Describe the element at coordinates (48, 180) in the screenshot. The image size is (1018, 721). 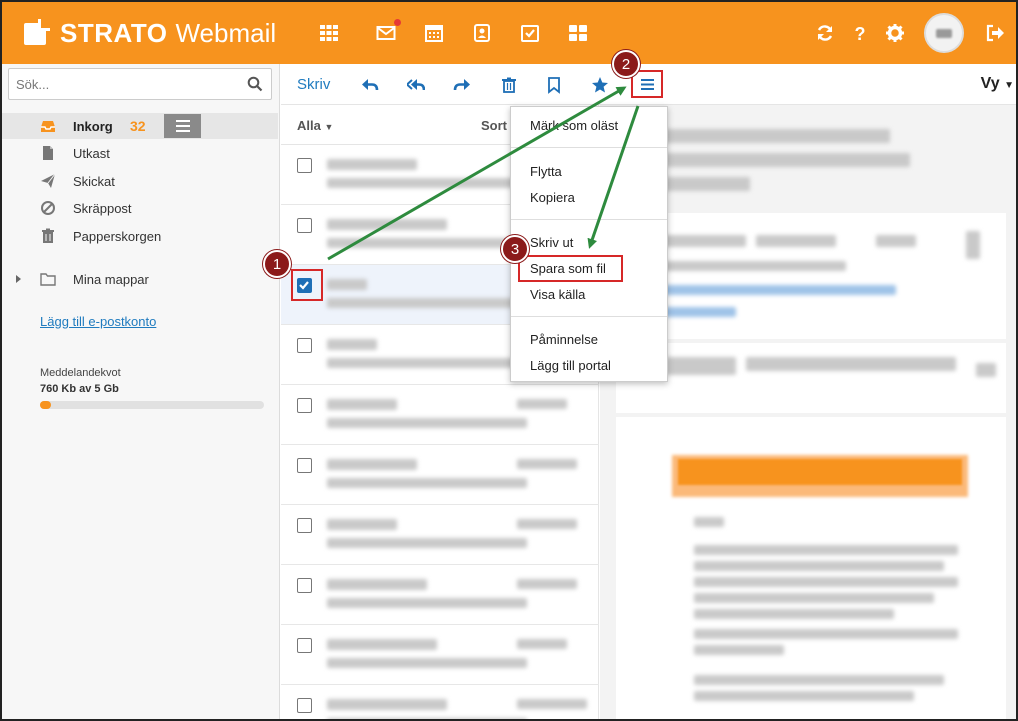
I see `sent-icon` at that location.